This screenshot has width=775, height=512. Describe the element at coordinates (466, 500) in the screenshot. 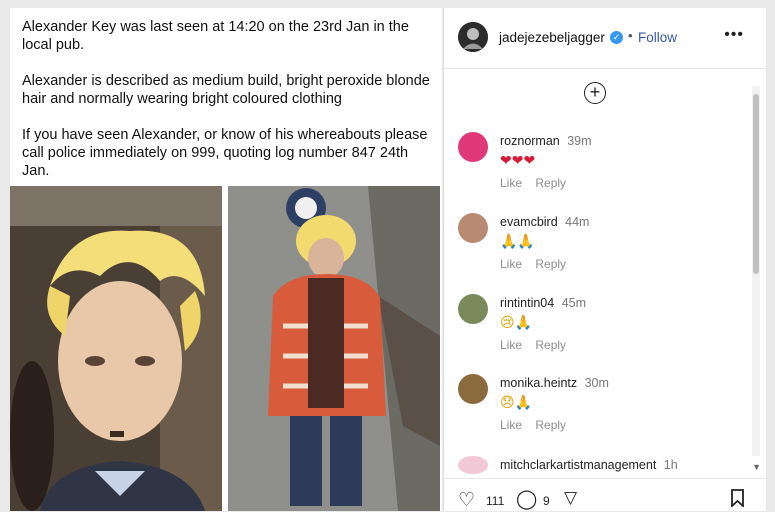

I see `heart-icon: ♡` at that location.